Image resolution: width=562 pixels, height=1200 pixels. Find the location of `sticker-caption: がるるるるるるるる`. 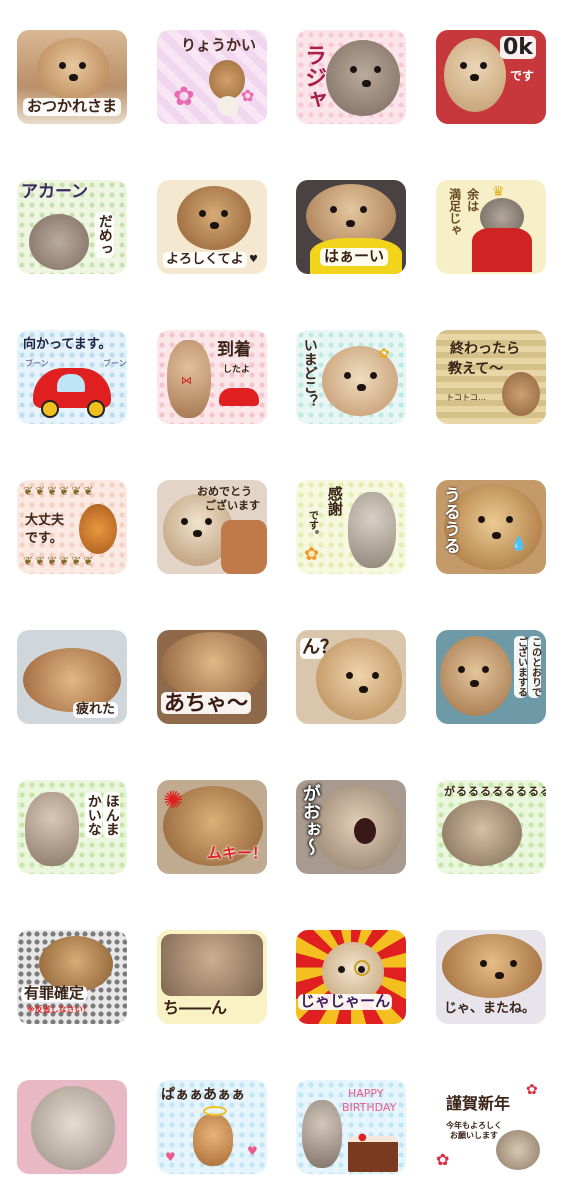

sticker-caption: がるるるるるるるる is located at coordinates (495, 791).